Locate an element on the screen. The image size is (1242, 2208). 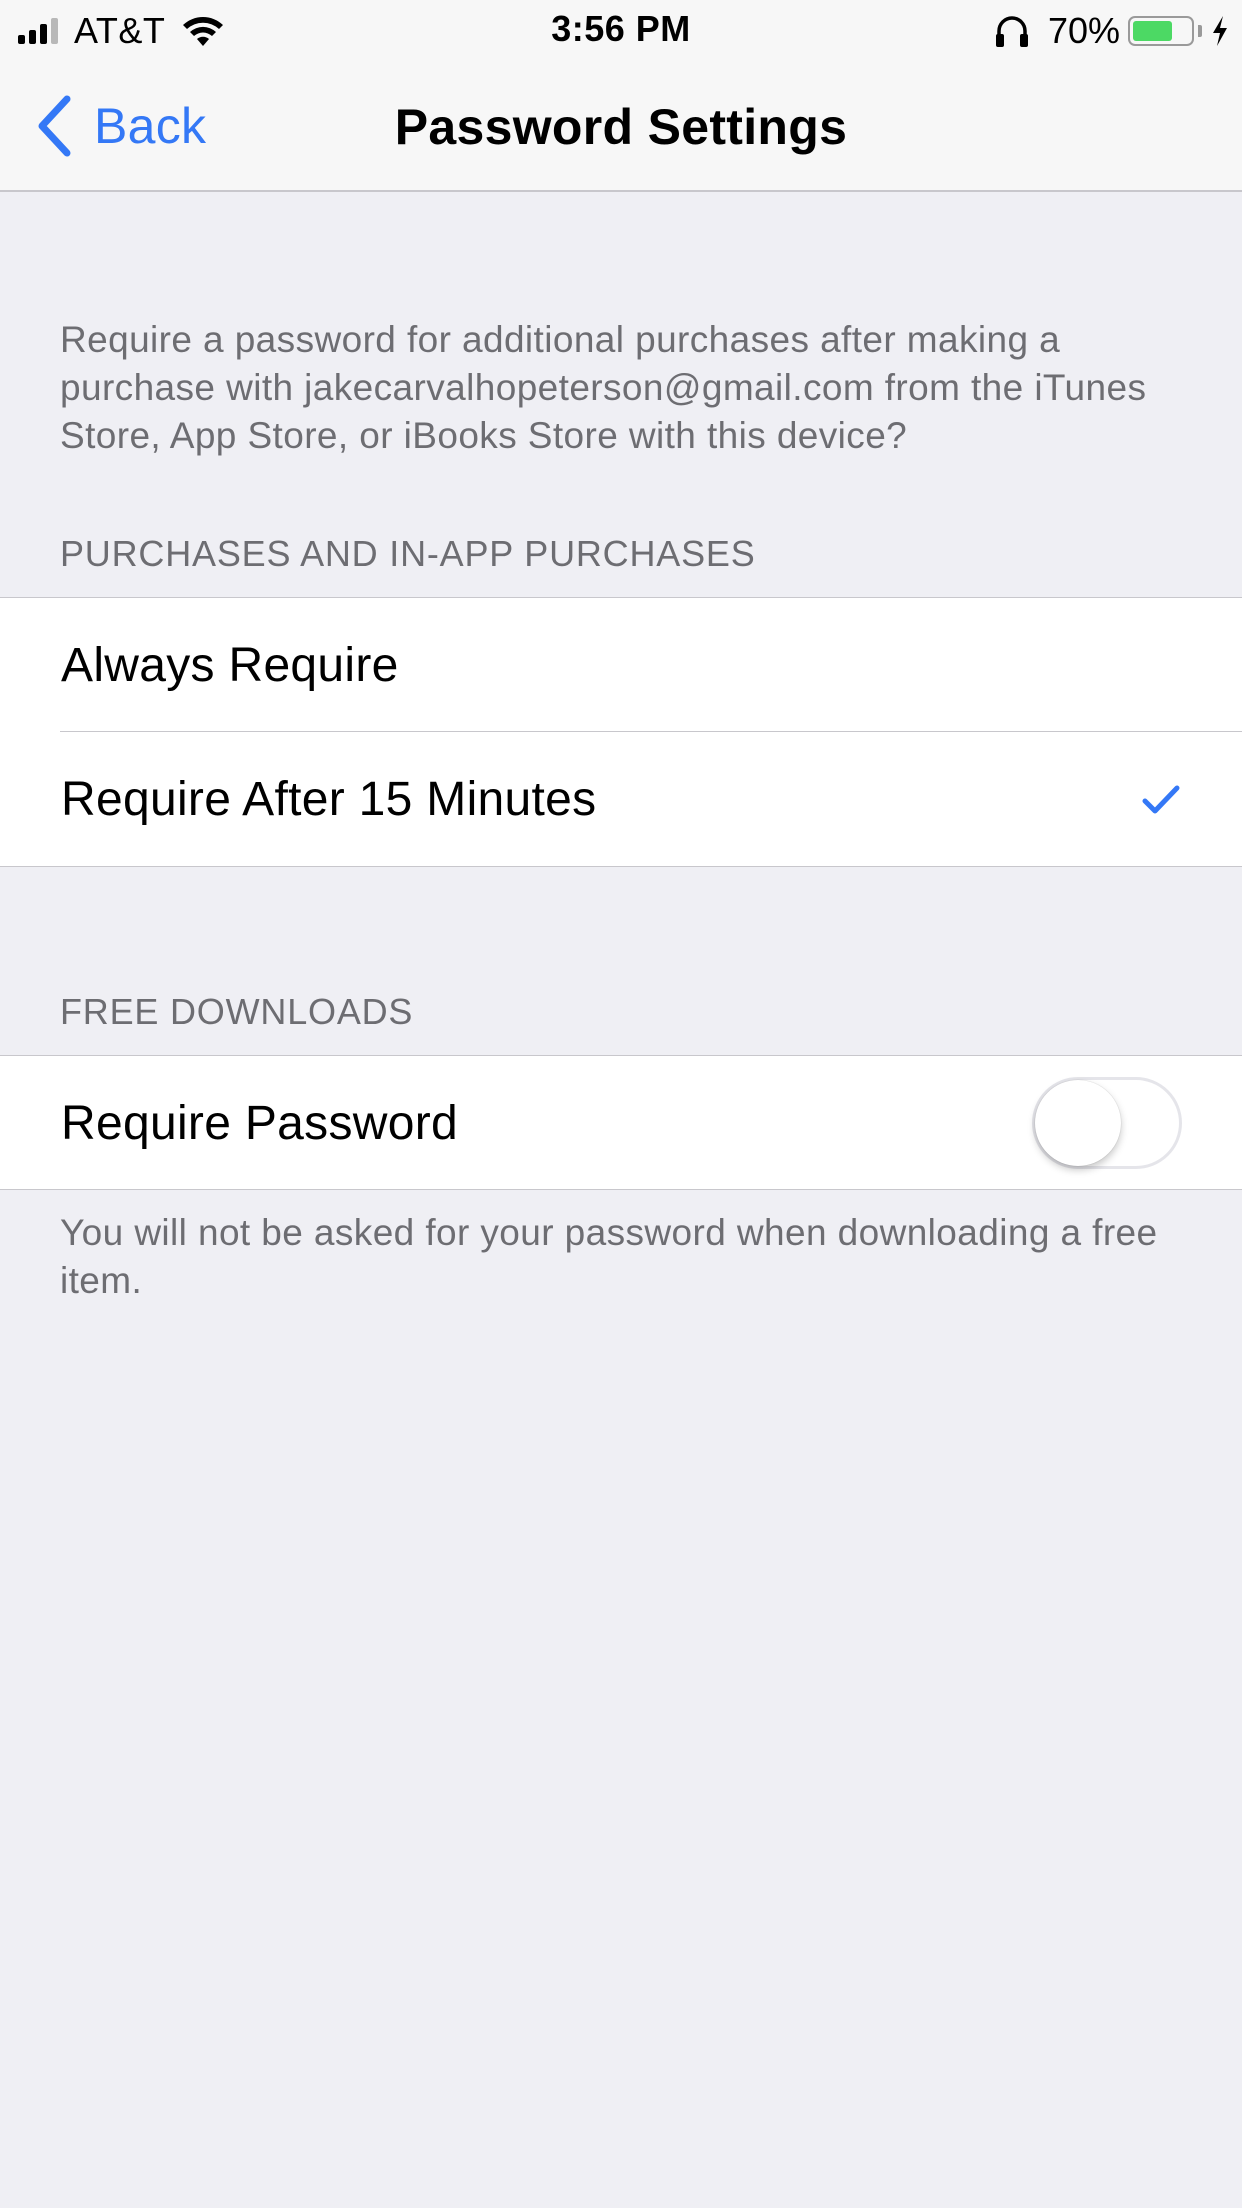
require-password-row: Require Password is located at coordinates (621, 1123).